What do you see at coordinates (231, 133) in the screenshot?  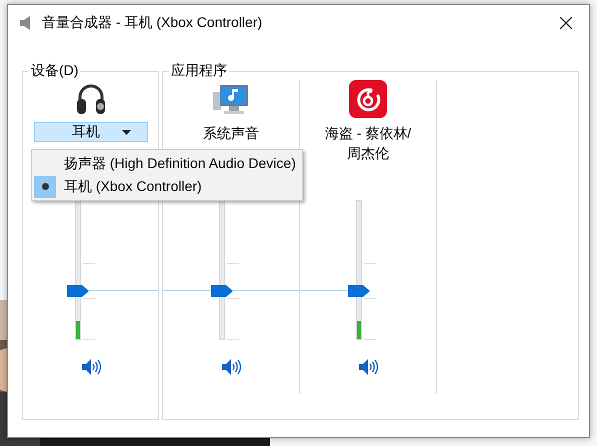 I see `app-name: 系统声音` at bounding box center [231, 133].